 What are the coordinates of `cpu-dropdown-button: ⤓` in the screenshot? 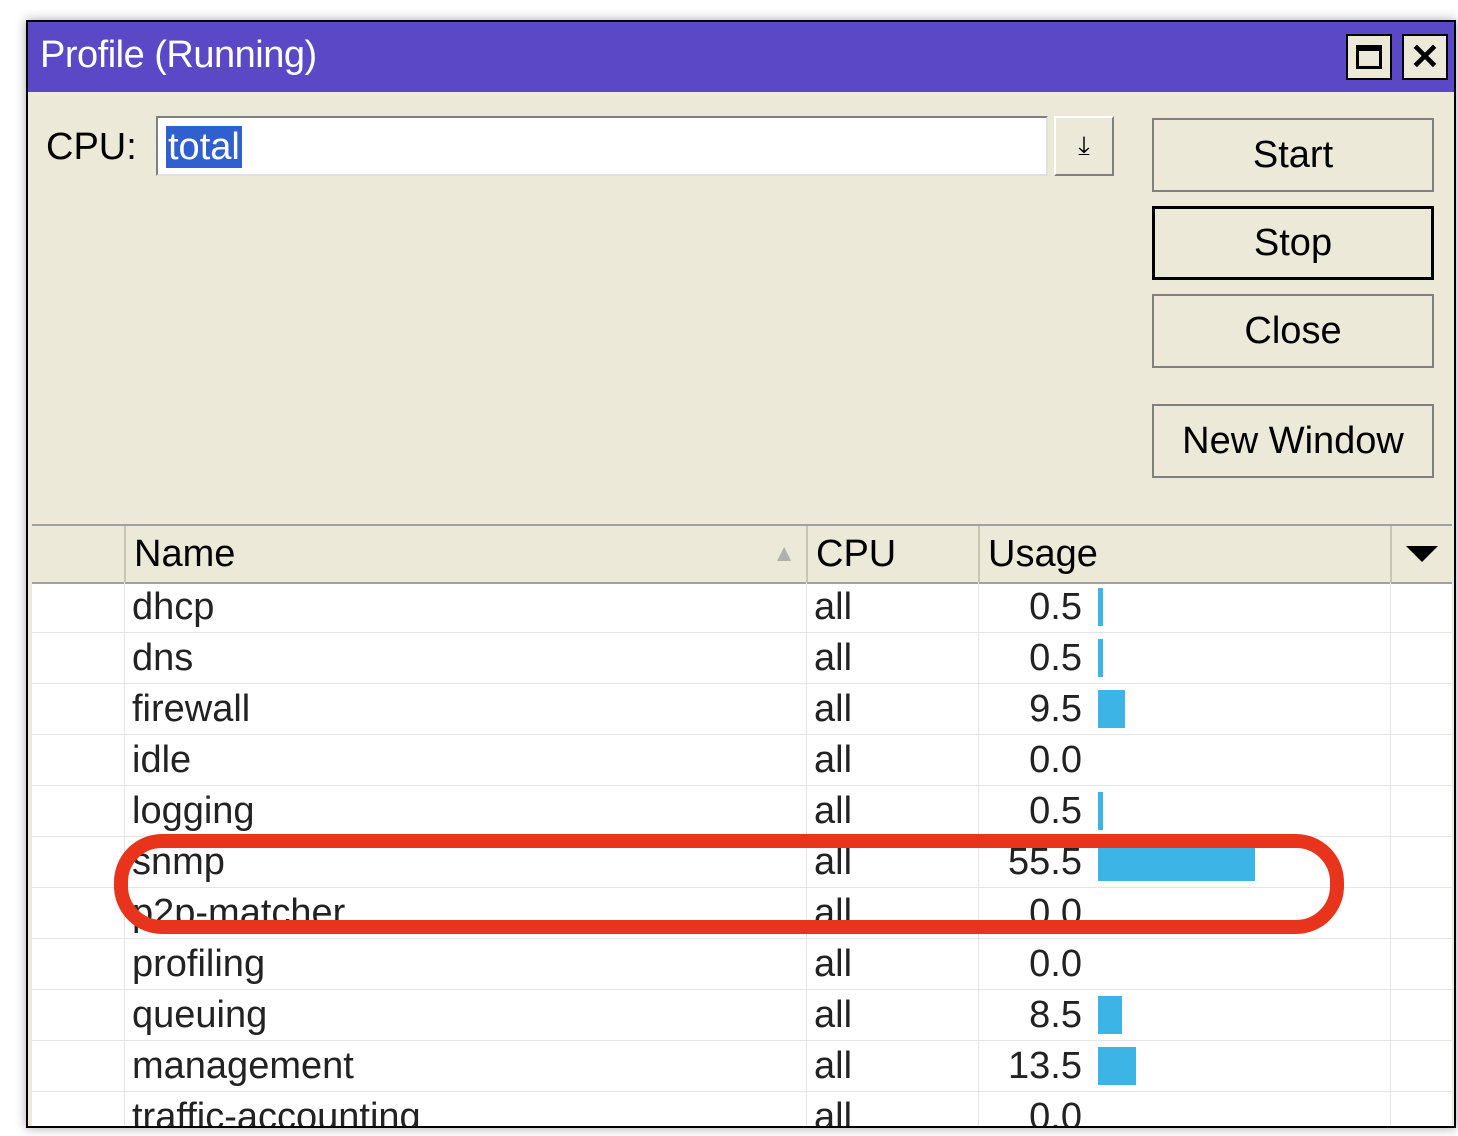 It's located at (1084, 146).